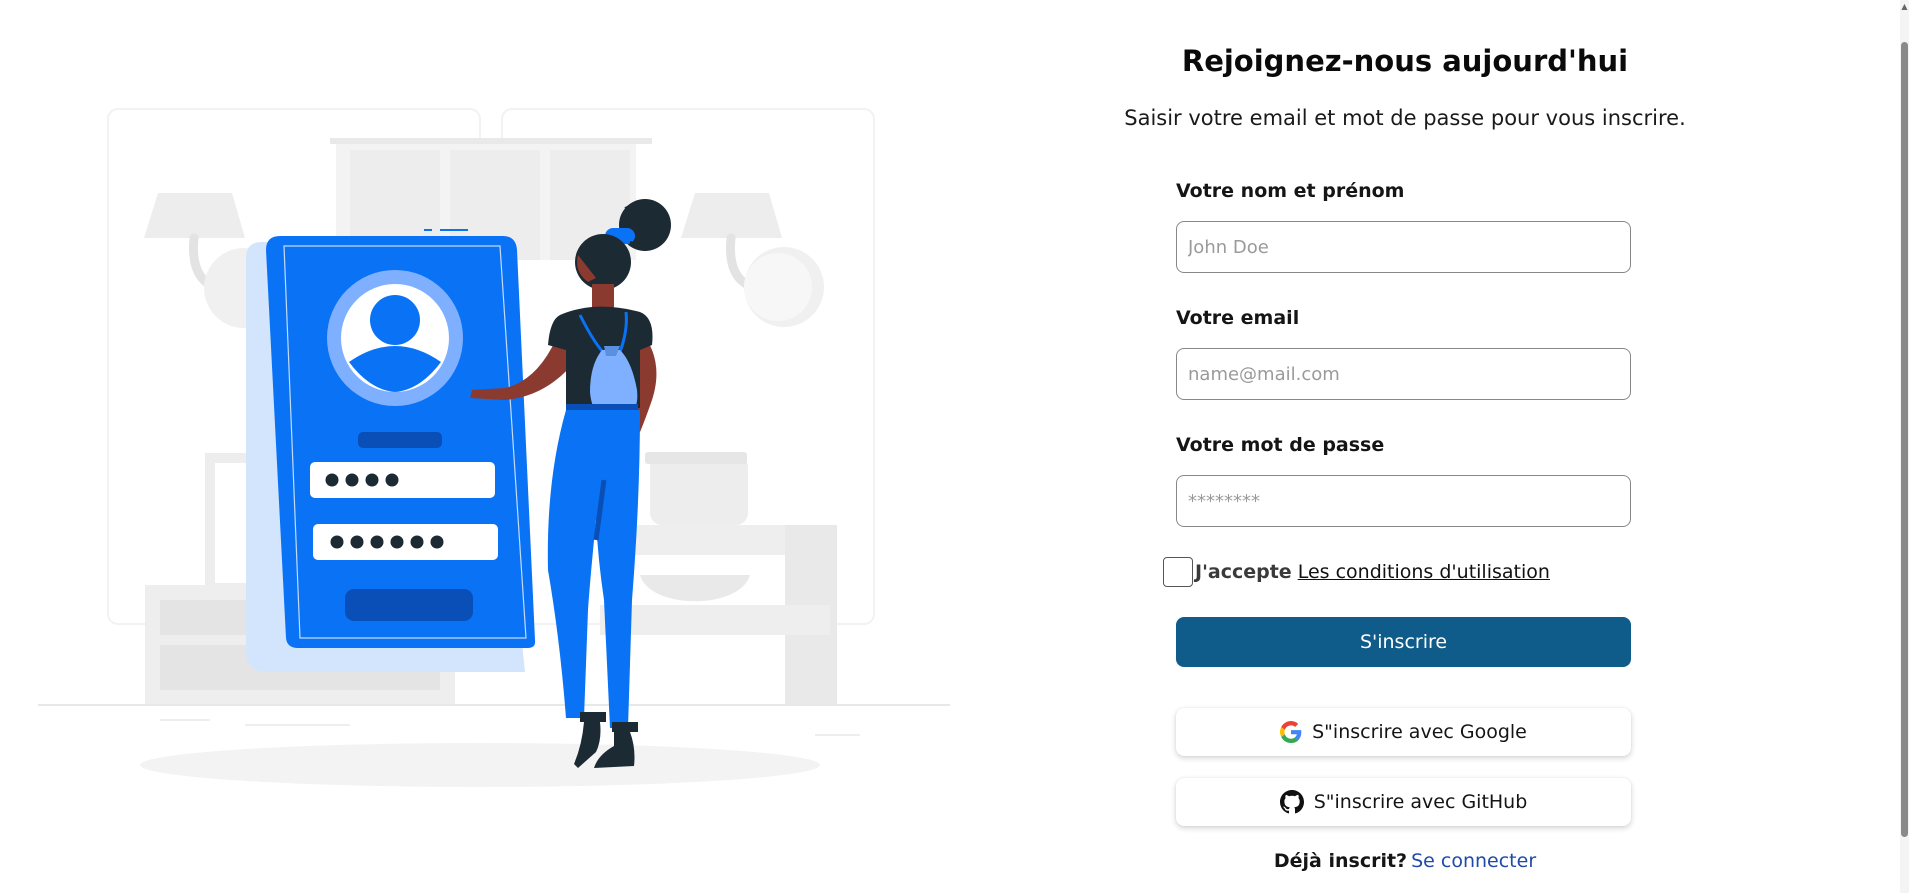 The width and height of the screenshot is (1909, 893). What do you see at coordinates (1243, 572) in the screenshot?
I see `terms-prefix: J'accepte` at bounding box center [1243, 572].